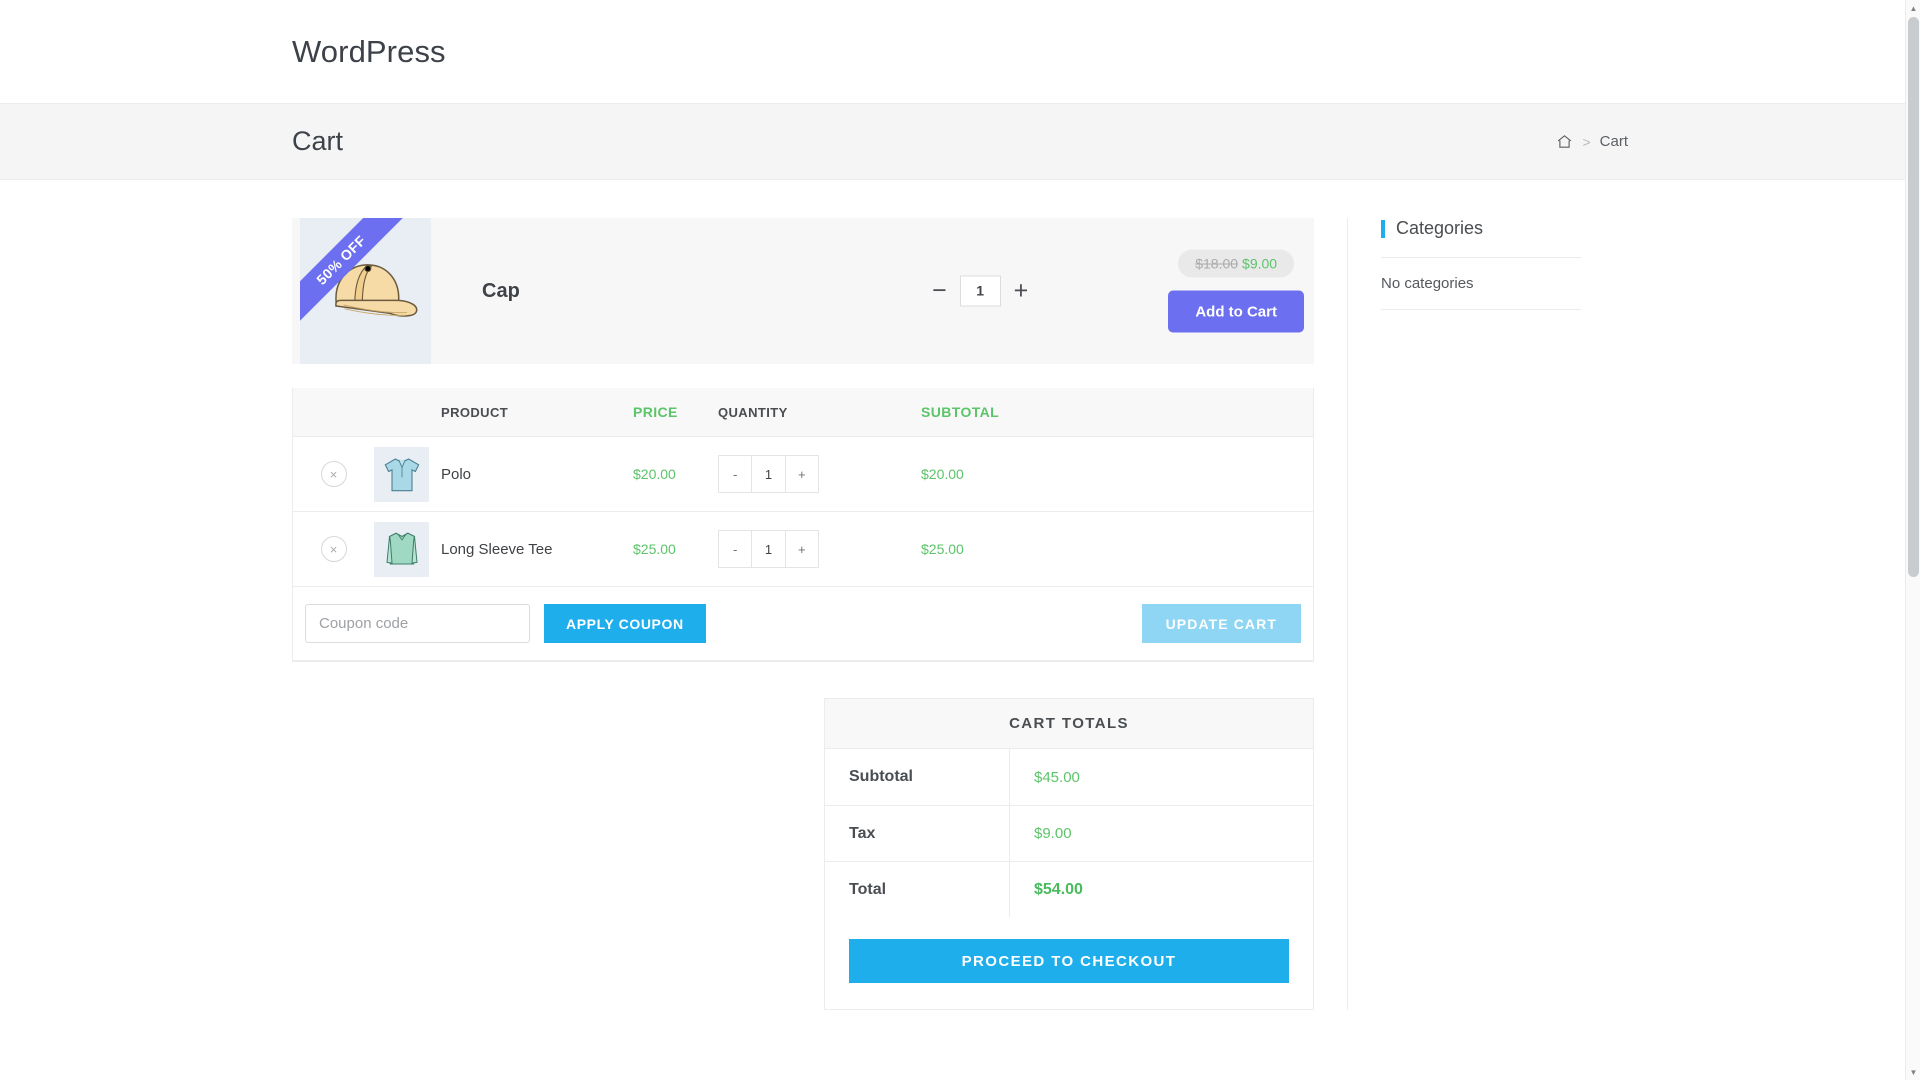  I want to click on cart-table-header: PRODUCT PRICE QUANTITY SUBTOTAL, so click(803, 412).